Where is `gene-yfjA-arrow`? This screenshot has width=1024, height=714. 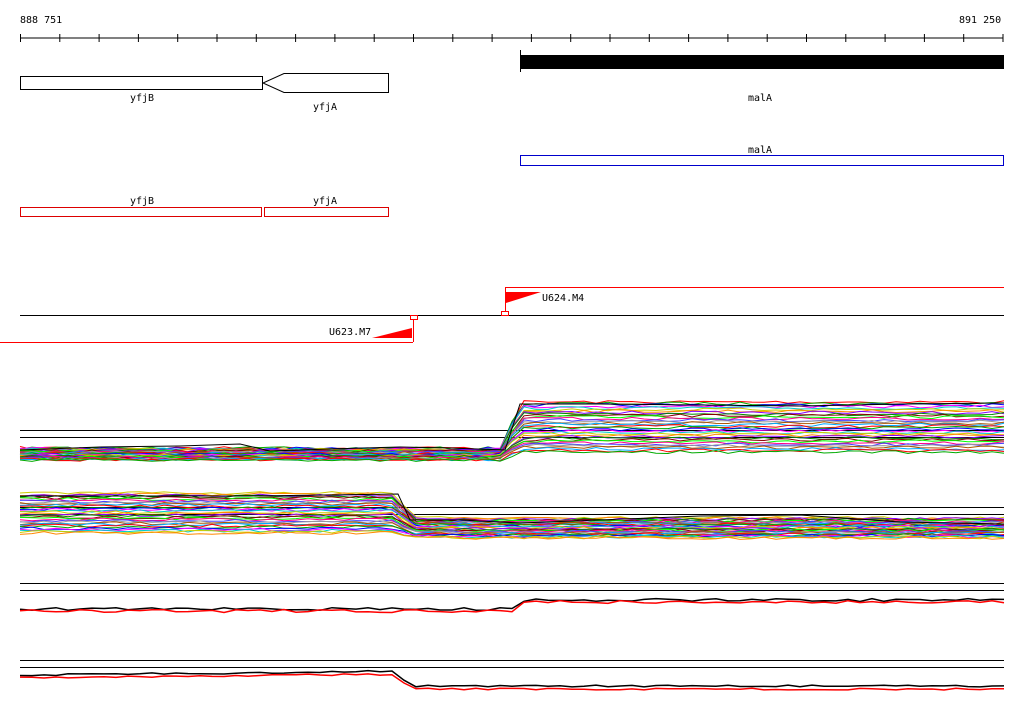 gene-yfjA-arrow is located at coordinates (325, 83).